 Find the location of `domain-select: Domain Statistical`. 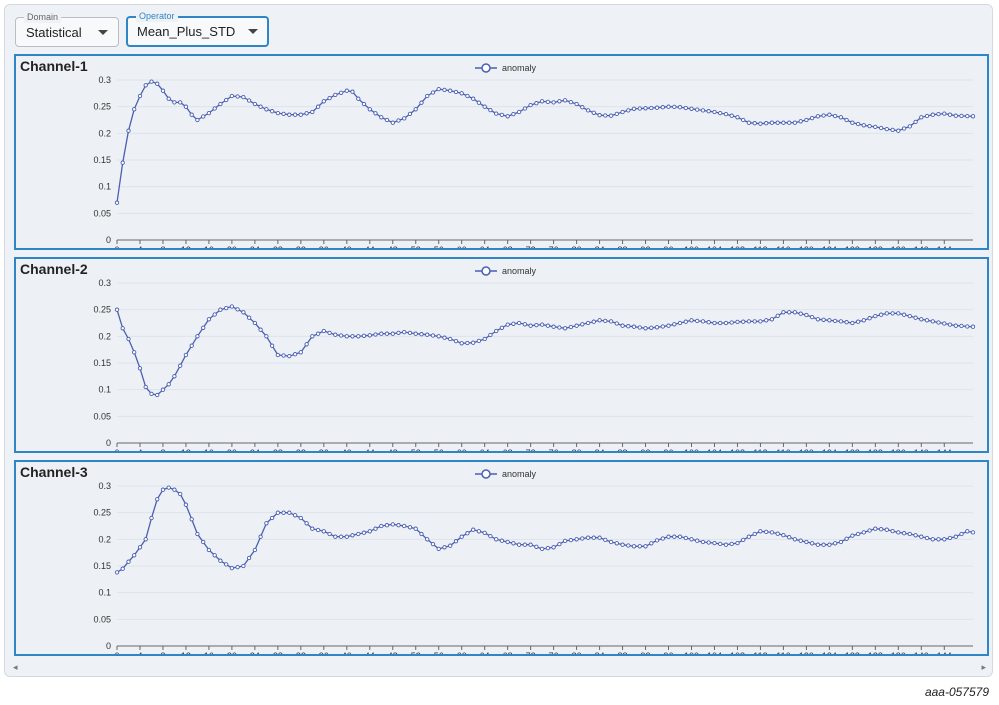

domain-select: Domain Statistical is located at coordinates (67, 29).